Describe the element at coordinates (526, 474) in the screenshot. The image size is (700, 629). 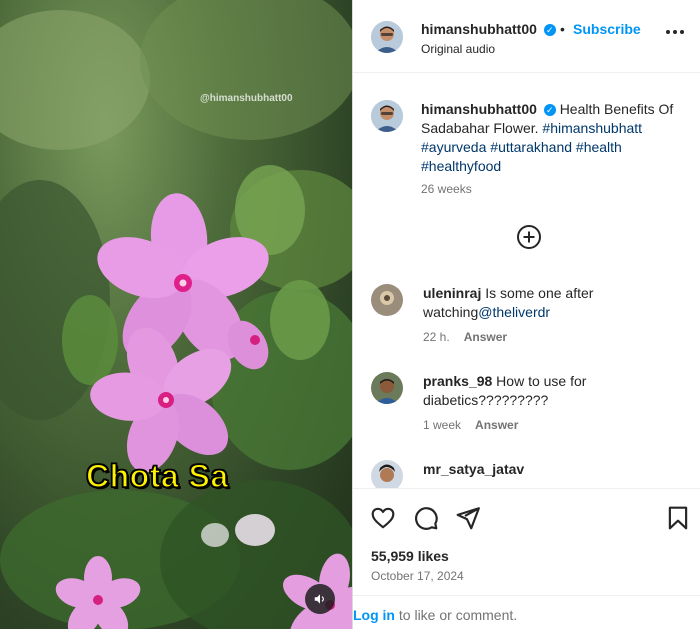
I see `comment-item: mr_satya_jatav` at that location.